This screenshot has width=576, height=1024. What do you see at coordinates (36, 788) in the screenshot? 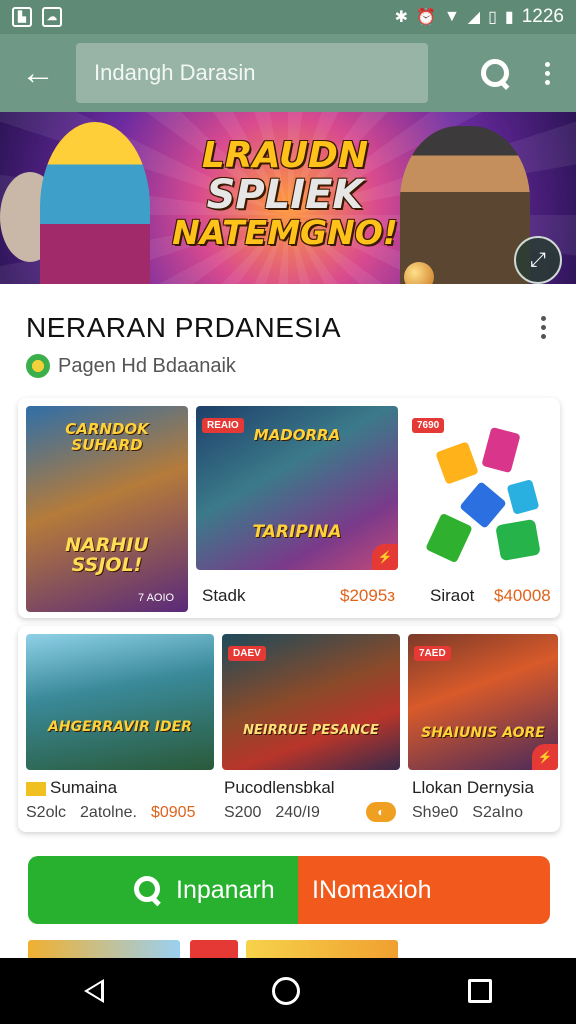
I see `game-logo-icon` at bounding box center [36, 788].